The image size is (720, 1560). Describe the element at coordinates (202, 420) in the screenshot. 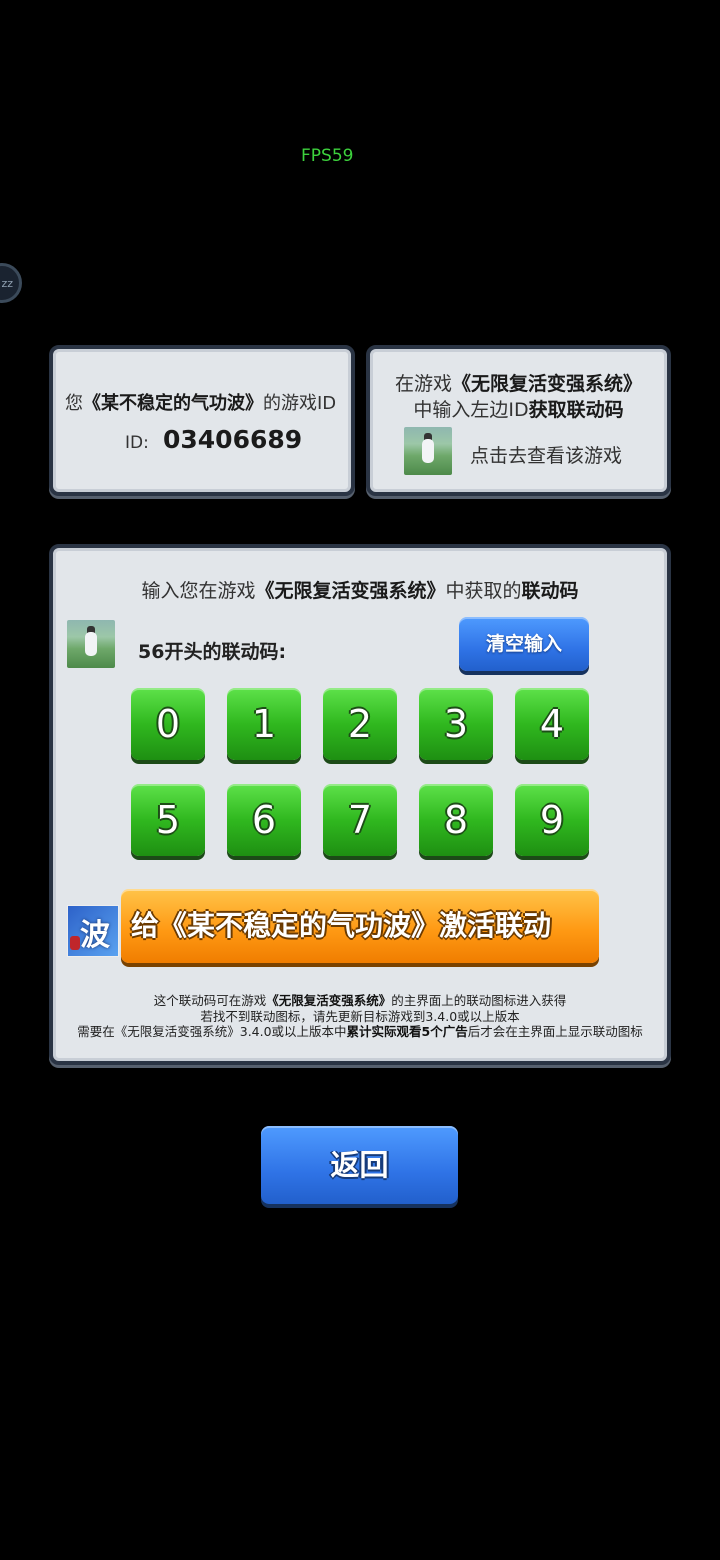

I see `game-id-panel: 您《某不稳定的气功波》的游戏ID ID: 03406689` at that location.